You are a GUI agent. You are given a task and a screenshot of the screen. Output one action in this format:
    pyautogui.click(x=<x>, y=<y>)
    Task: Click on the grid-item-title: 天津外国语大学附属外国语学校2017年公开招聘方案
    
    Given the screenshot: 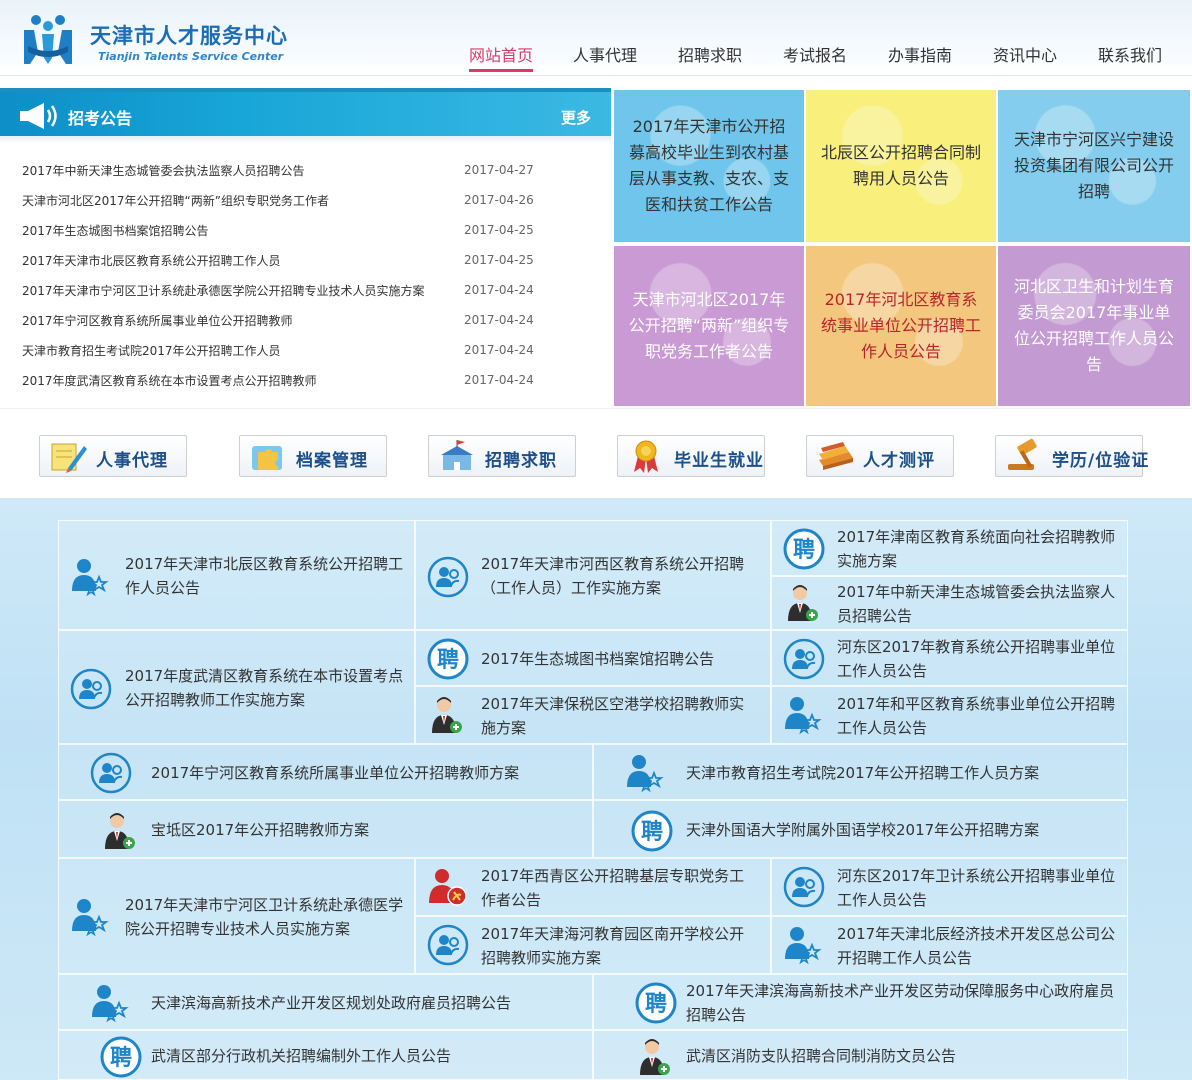 What is the action you would take?
    pyautogui.click(x=896, y=830)
    